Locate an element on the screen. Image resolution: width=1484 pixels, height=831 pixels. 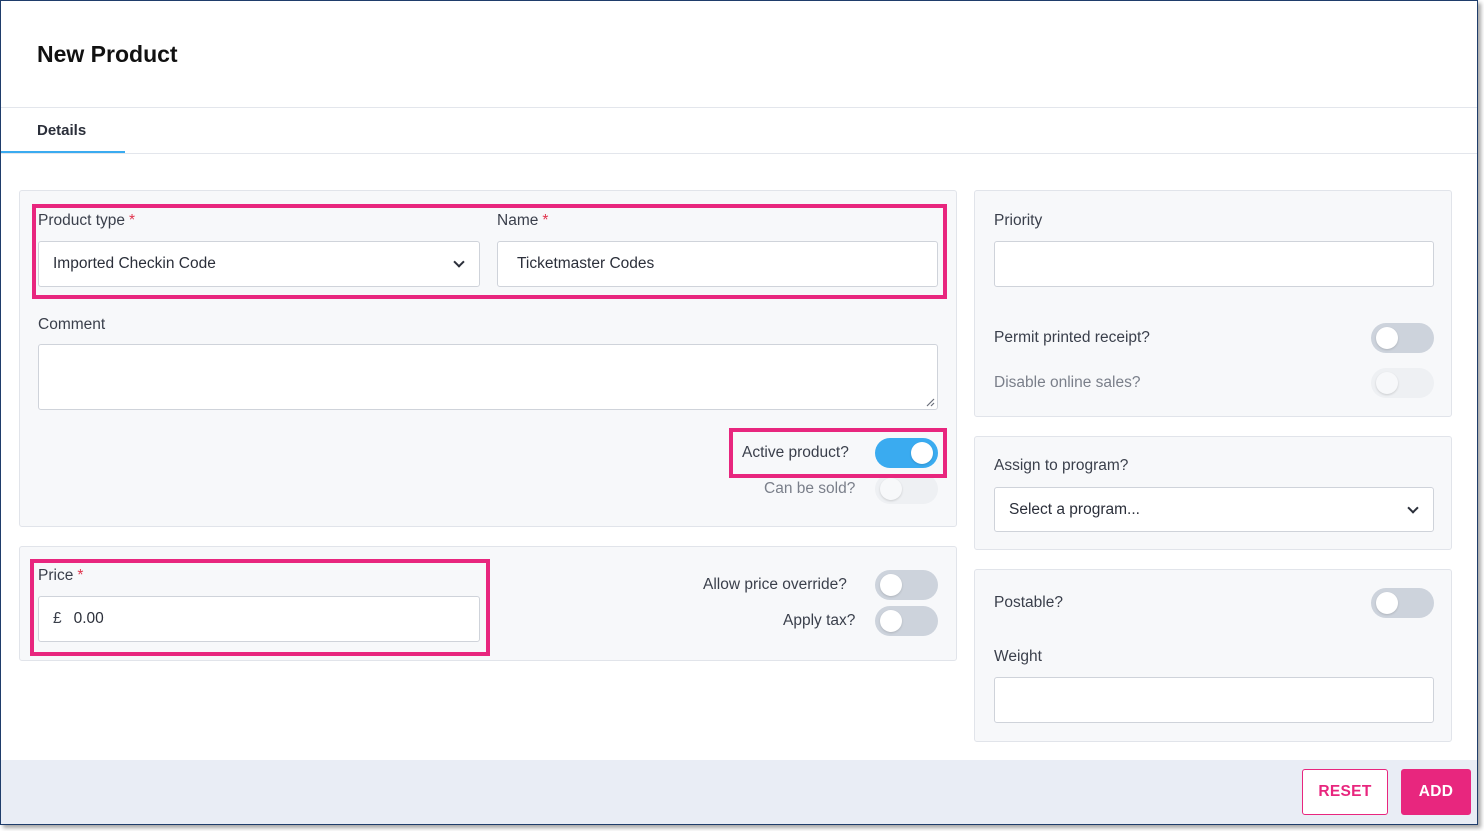
name-label: Name * is located at coordinates (523, 220).